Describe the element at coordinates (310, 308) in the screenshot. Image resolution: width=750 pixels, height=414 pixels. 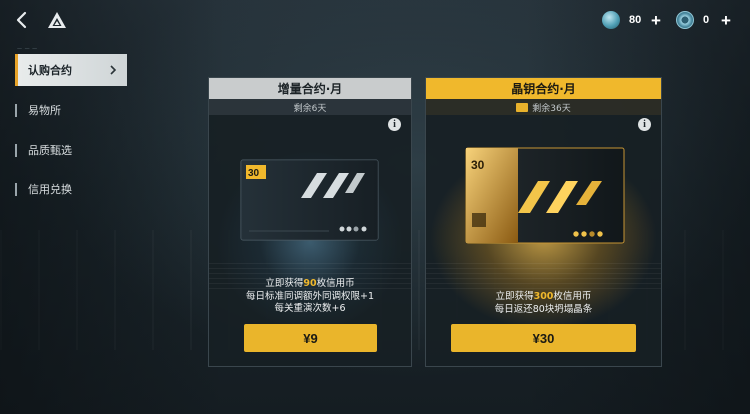
I see `desc-line-3: 每关重演次数+6` at that location.